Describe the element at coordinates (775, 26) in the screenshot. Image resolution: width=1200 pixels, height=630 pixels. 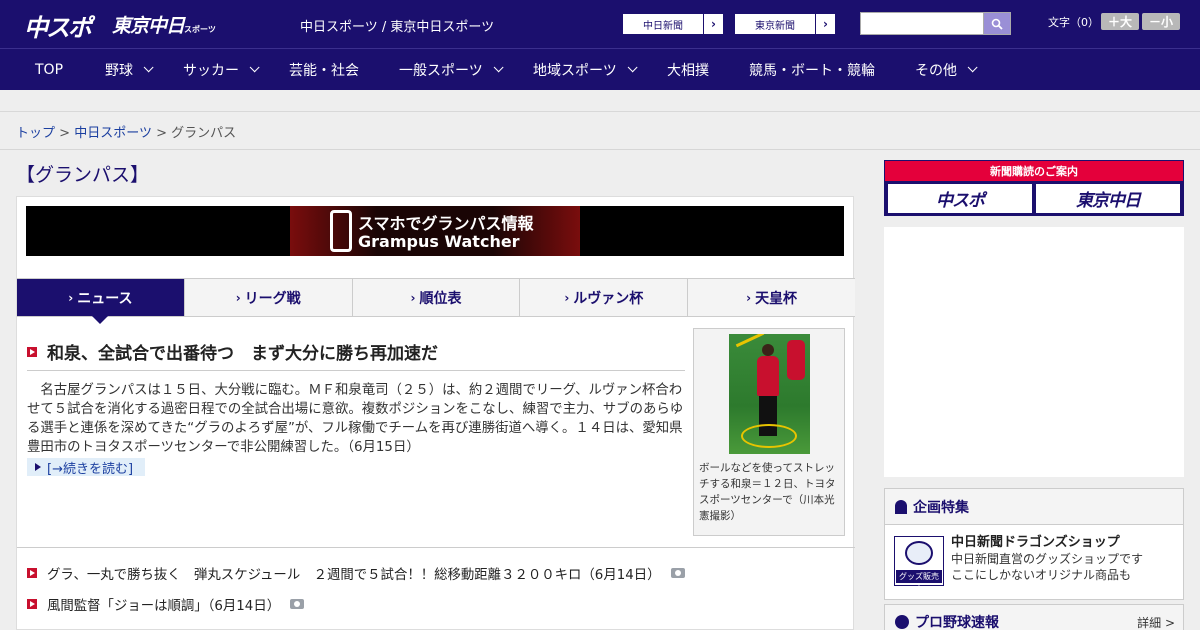
I see `tokyo-shimbun-label: 東京新聞` at that location.